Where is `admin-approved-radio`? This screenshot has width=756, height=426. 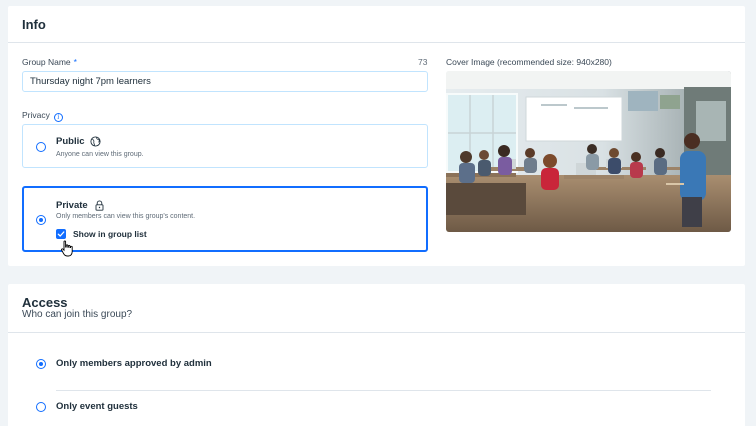 admin-approved-radio is located at coordinates (41, 364).